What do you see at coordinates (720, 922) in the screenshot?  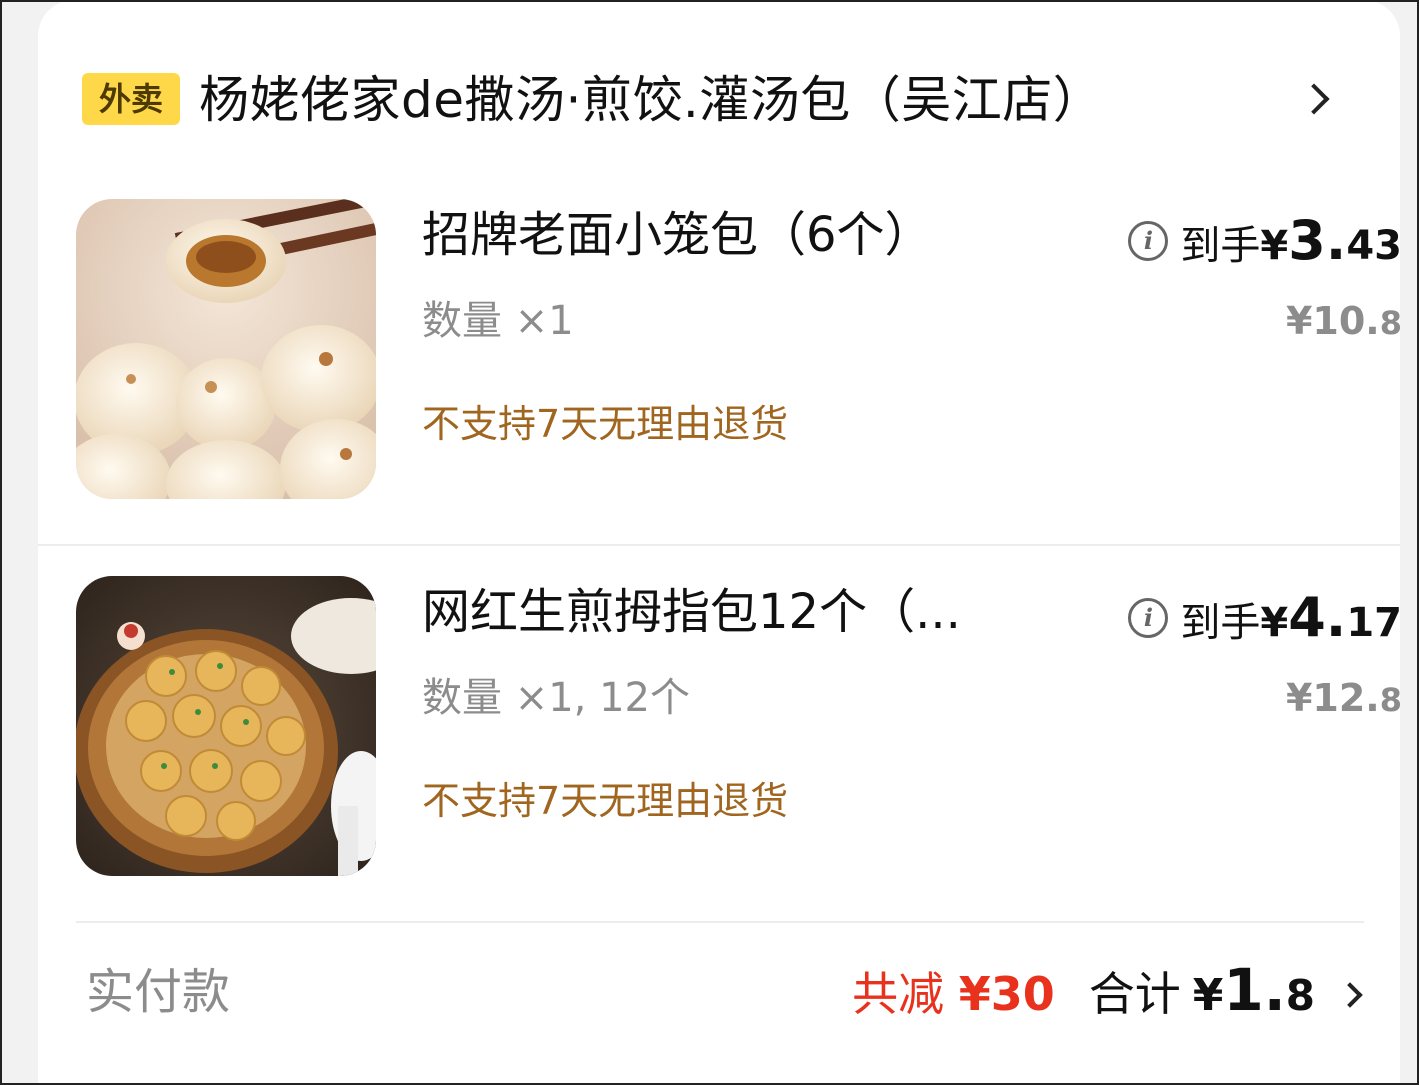 I see `footer-divider` at bounding box center [720, 922].